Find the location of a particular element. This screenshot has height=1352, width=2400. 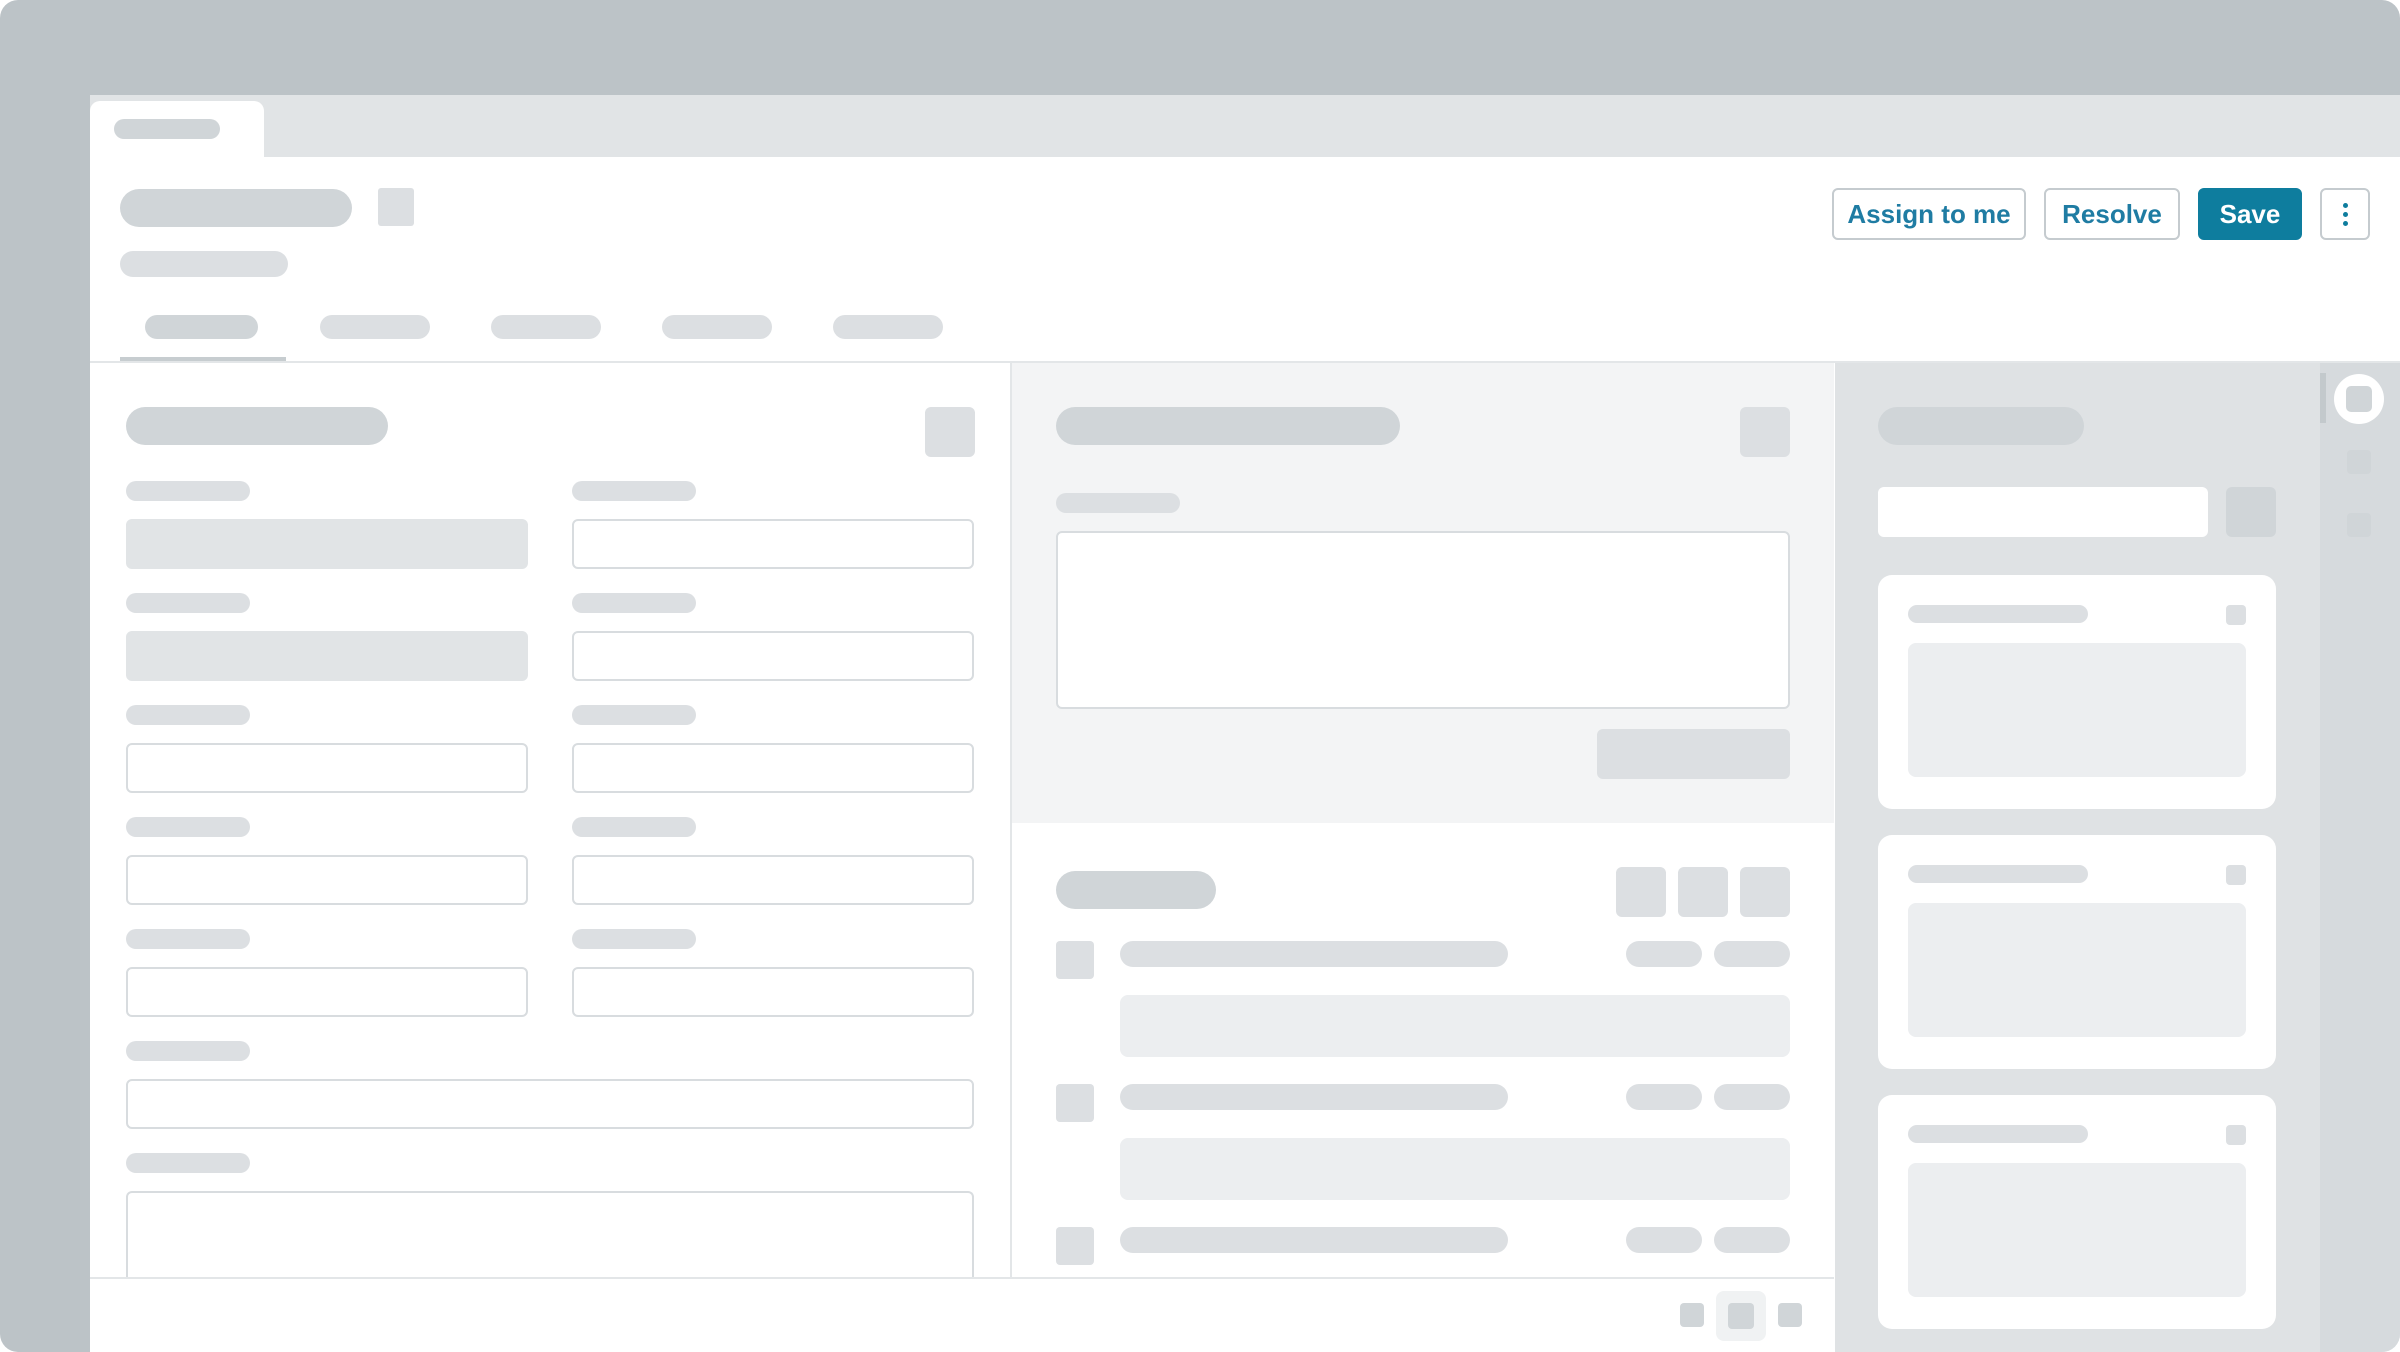

composer-action-placeholder is located at coordinates (1765, 432).